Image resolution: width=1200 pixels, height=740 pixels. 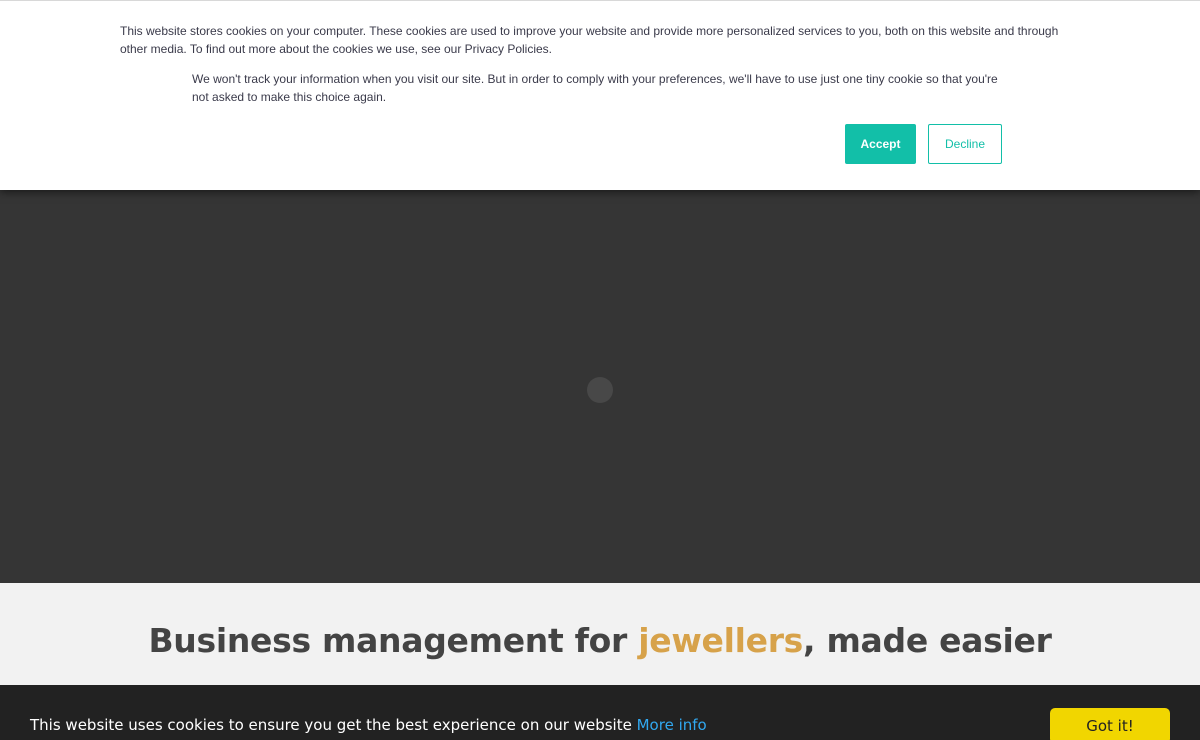 I want to click on more-info-link: More info, so click(x=672, y=725).